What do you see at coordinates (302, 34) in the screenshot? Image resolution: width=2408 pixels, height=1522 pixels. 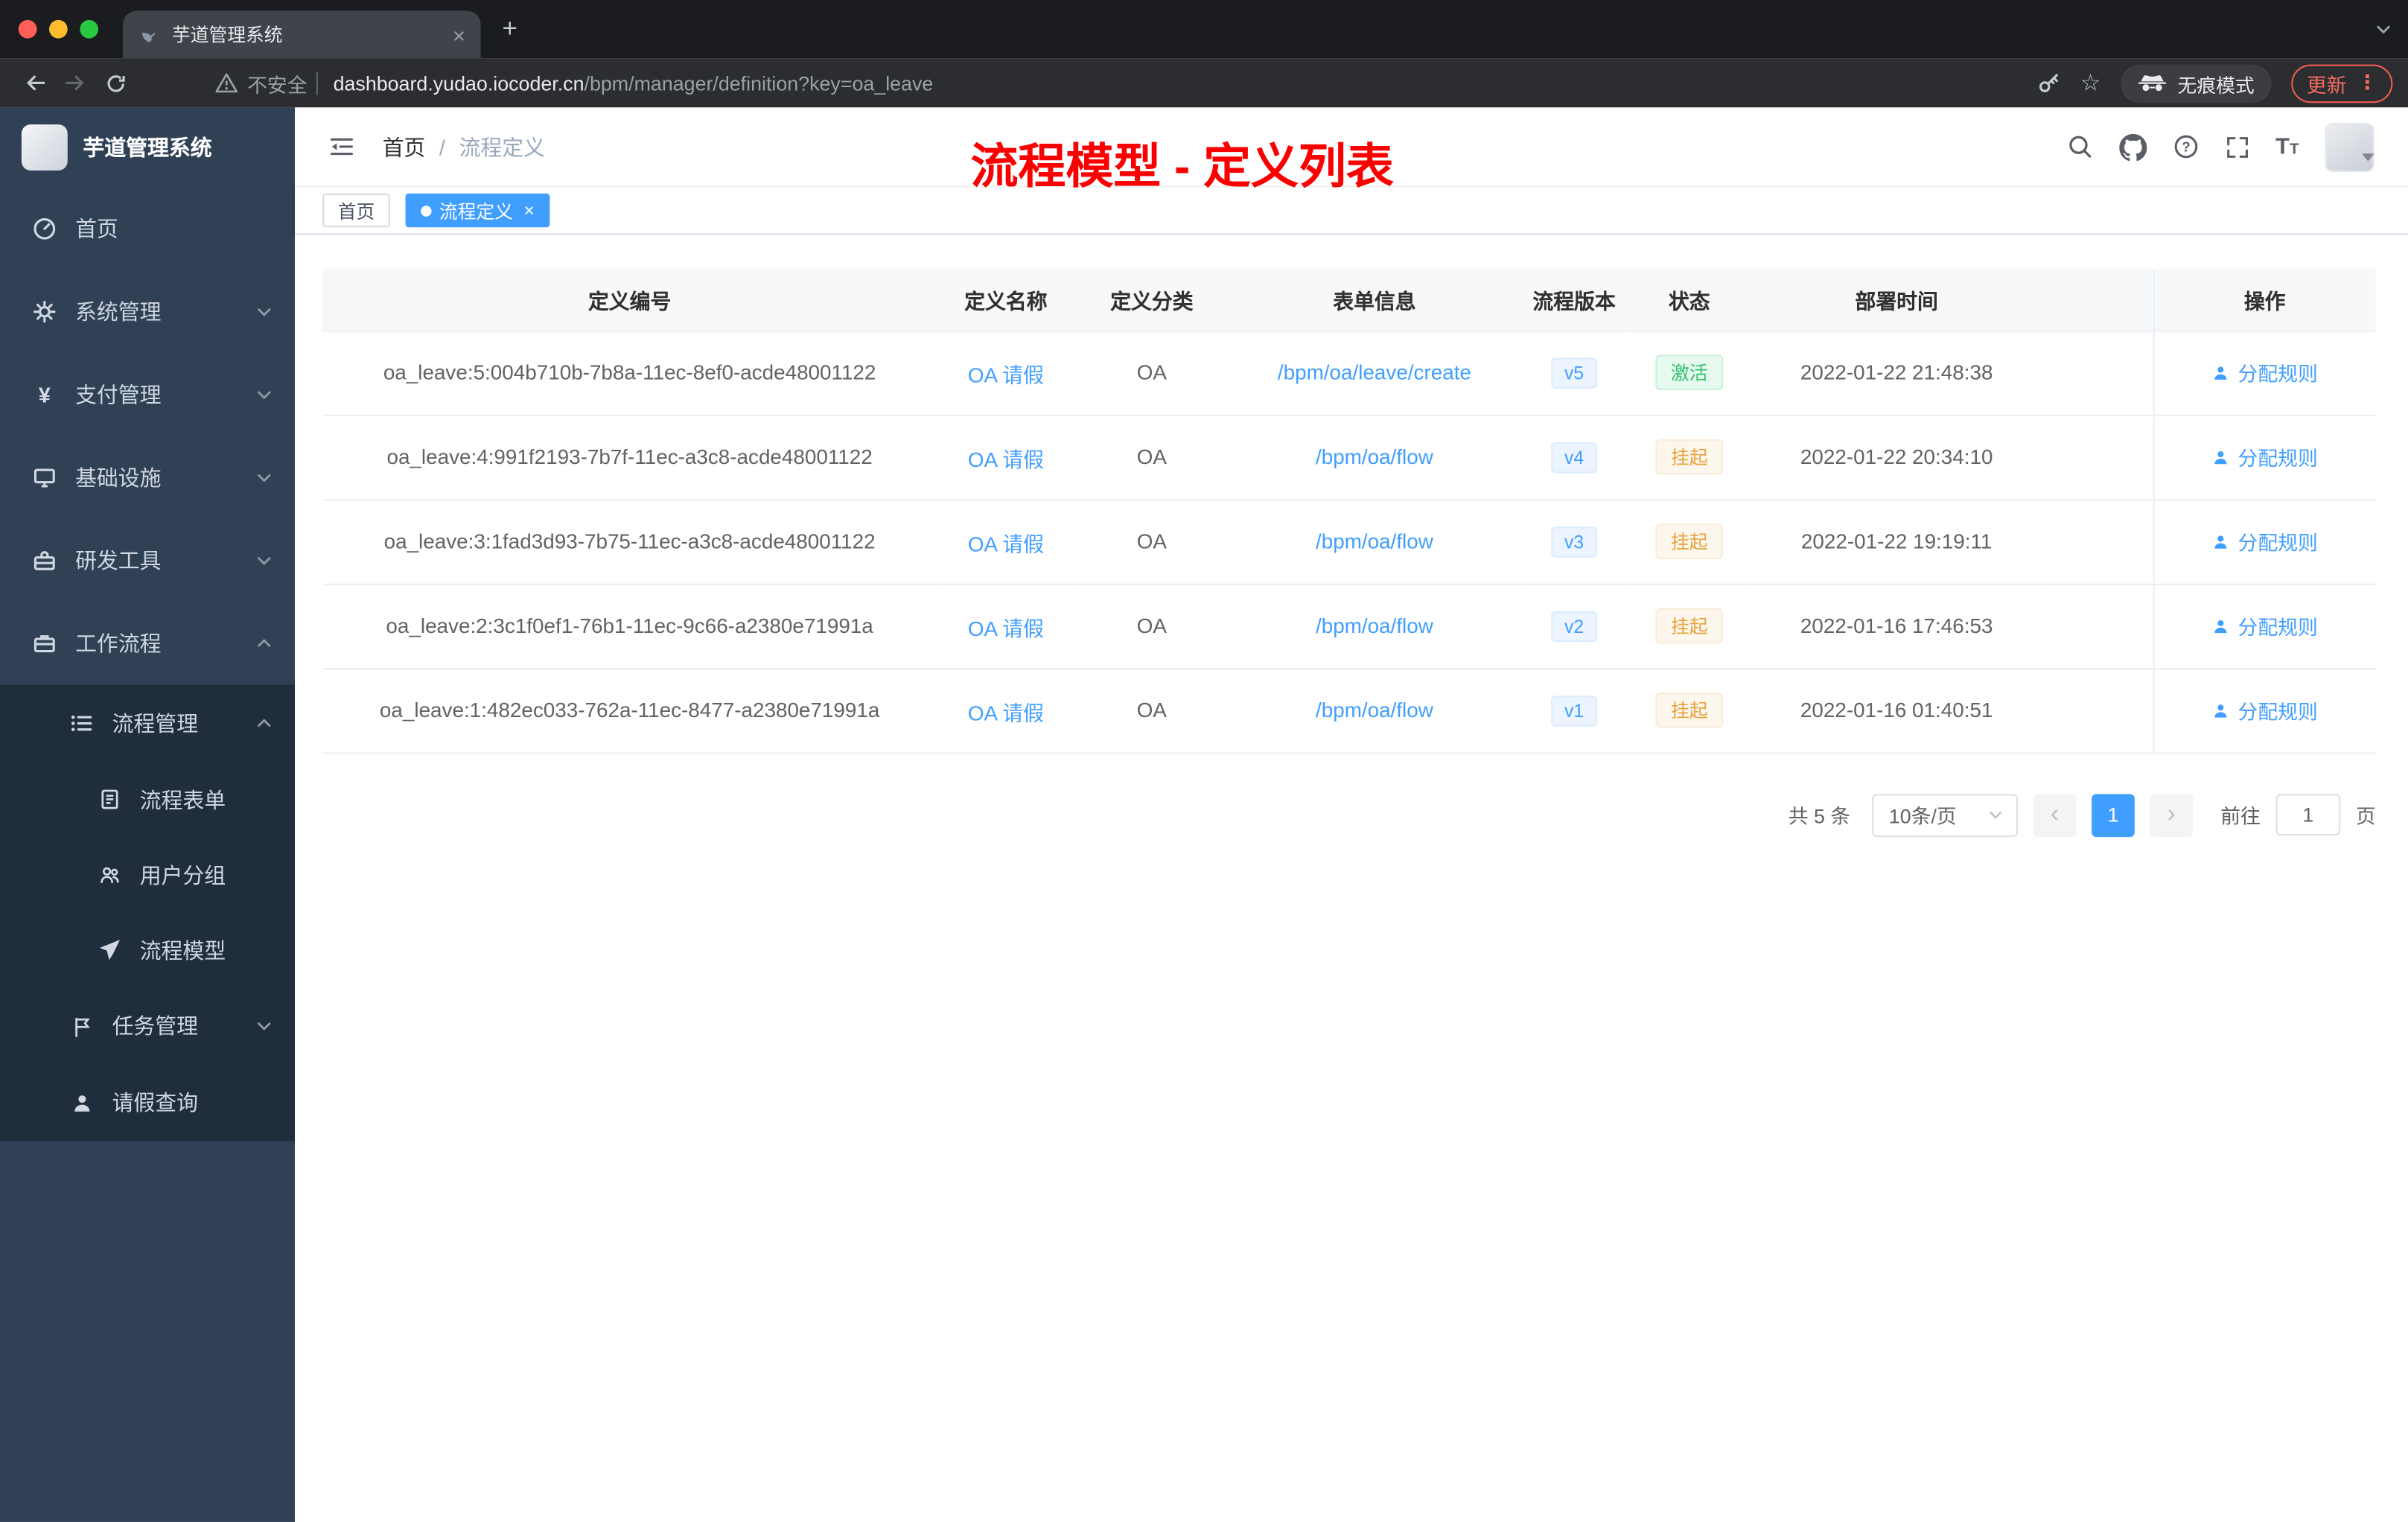 I see `browser-tab: 芋道管理系统 ×` at bounding box center [302, 34].